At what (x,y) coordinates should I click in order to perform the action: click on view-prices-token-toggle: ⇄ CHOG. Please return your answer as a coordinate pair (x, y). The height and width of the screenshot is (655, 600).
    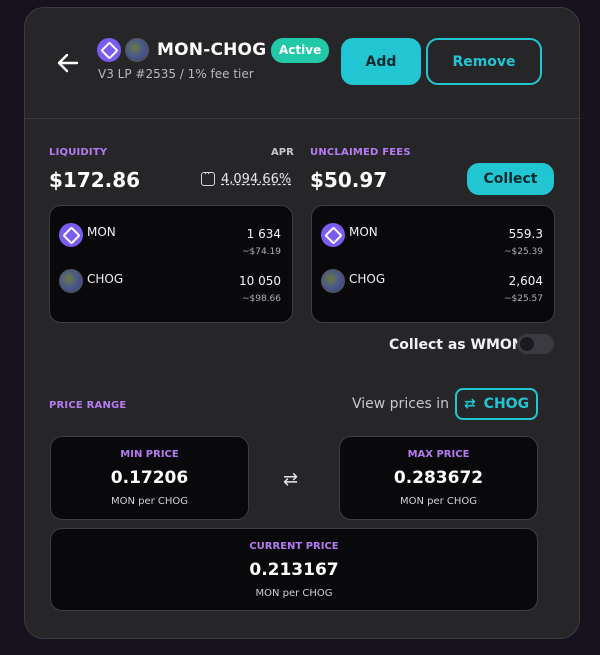
    Looking at the image, I should click on (496, 404).